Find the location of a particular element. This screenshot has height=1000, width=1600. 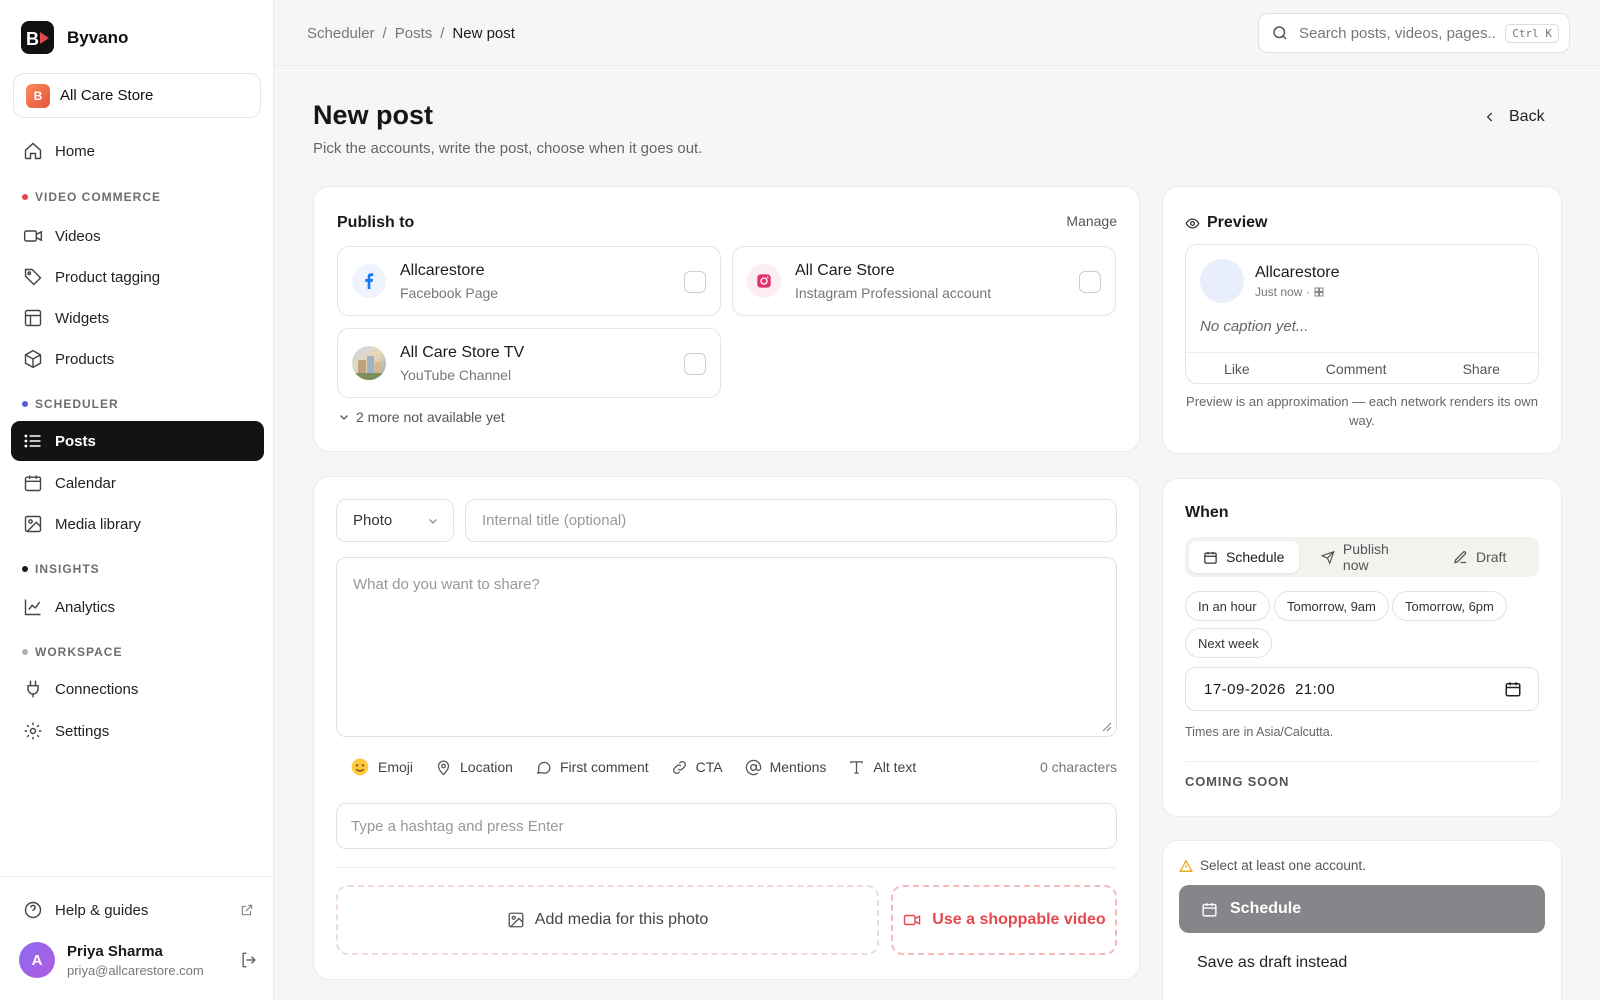

preview-time-text: Just now · is located at coordinates (1282, 292).